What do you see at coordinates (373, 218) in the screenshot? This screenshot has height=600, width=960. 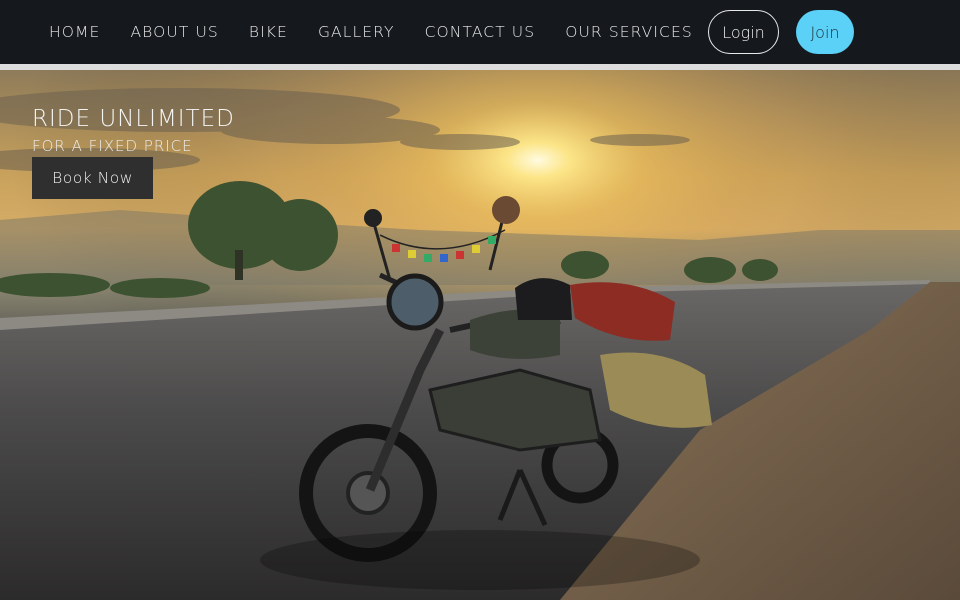 I see `mirror-left` at bounding box center [373, 218].